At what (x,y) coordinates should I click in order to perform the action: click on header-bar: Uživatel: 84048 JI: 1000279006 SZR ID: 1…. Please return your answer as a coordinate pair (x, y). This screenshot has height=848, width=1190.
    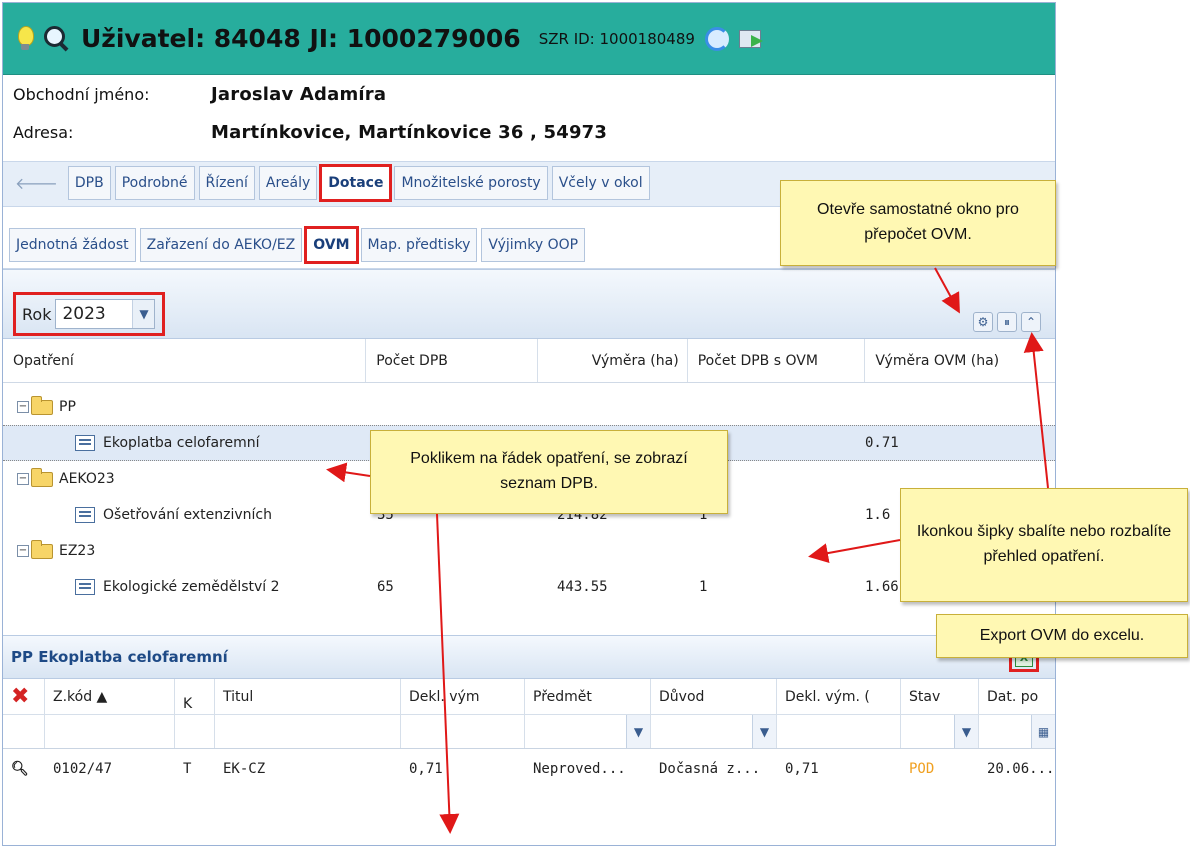
    Looking at the image, I should click on (529, 39).